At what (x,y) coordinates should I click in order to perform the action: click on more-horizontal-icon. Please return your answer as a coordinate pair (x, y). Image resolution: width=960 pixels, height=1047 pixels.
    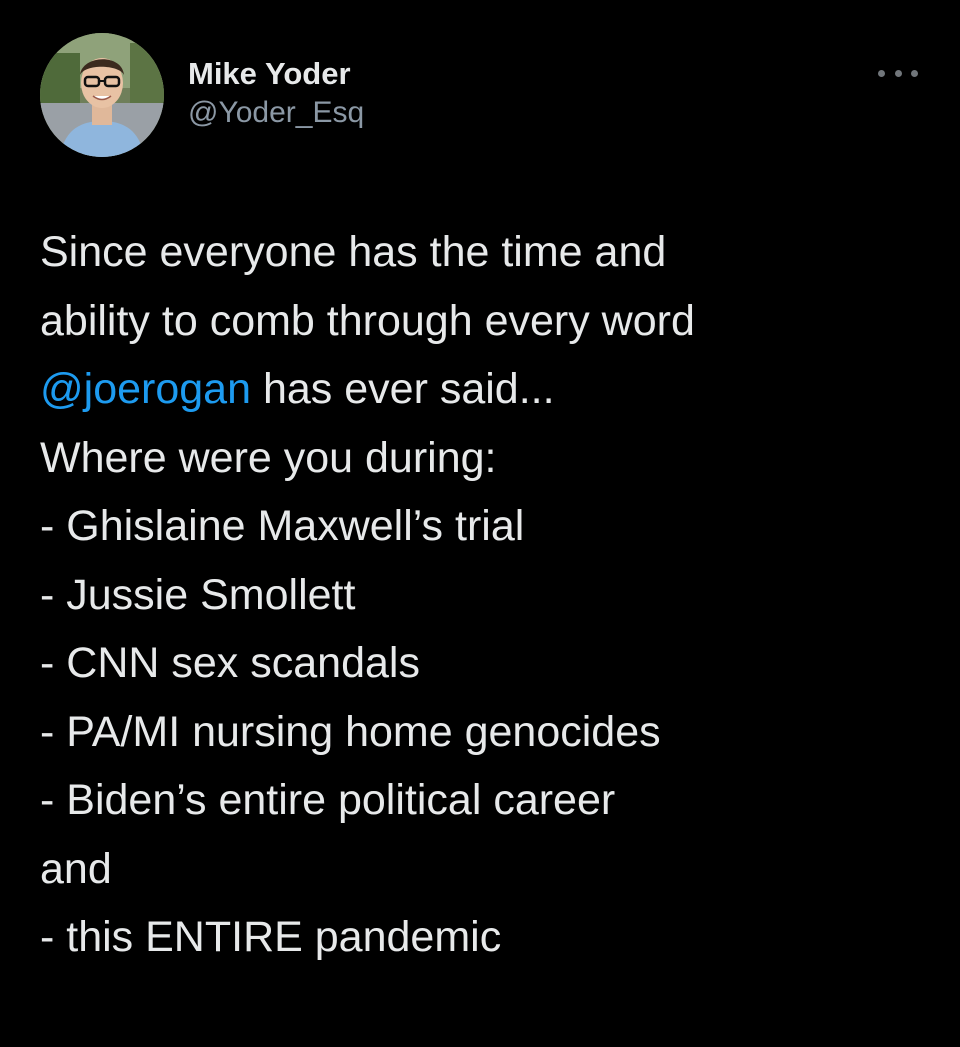
    Looking at the image, I should click on (898, 73).